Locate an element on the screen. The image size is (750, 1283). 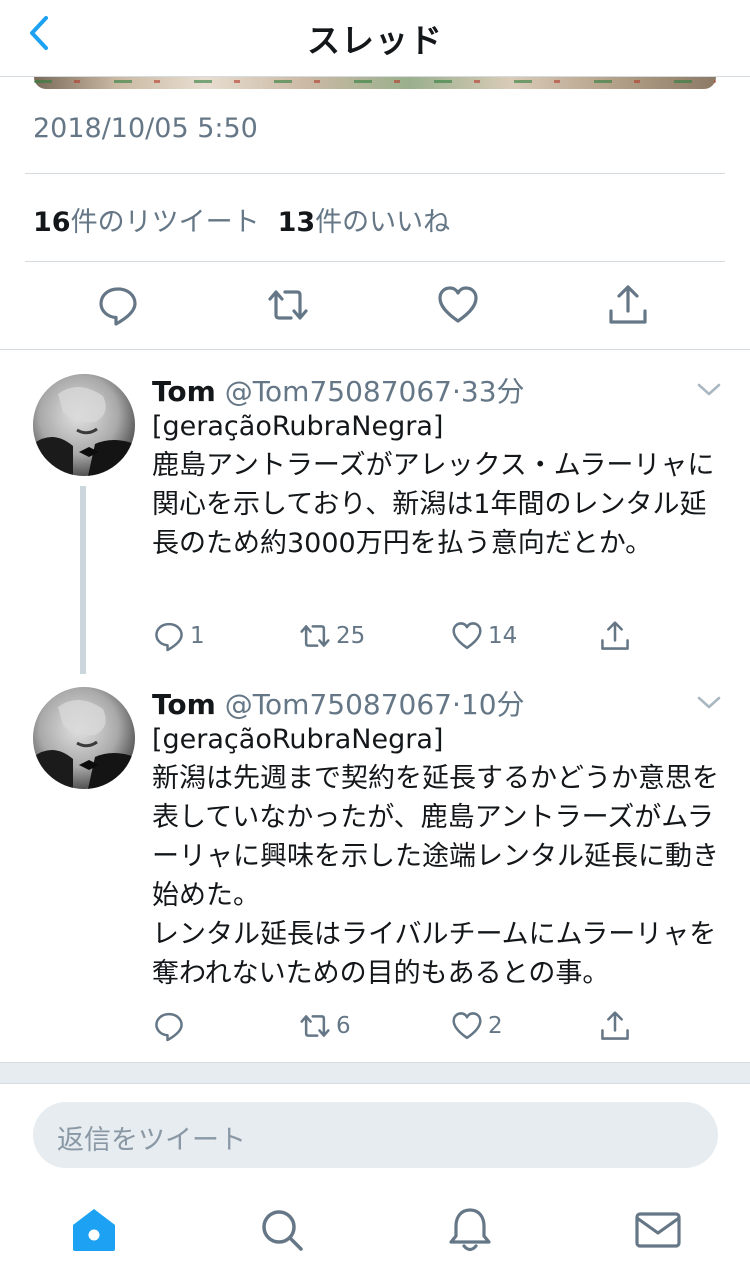
retweet-count: 25 is located at coordinates (351, 636).